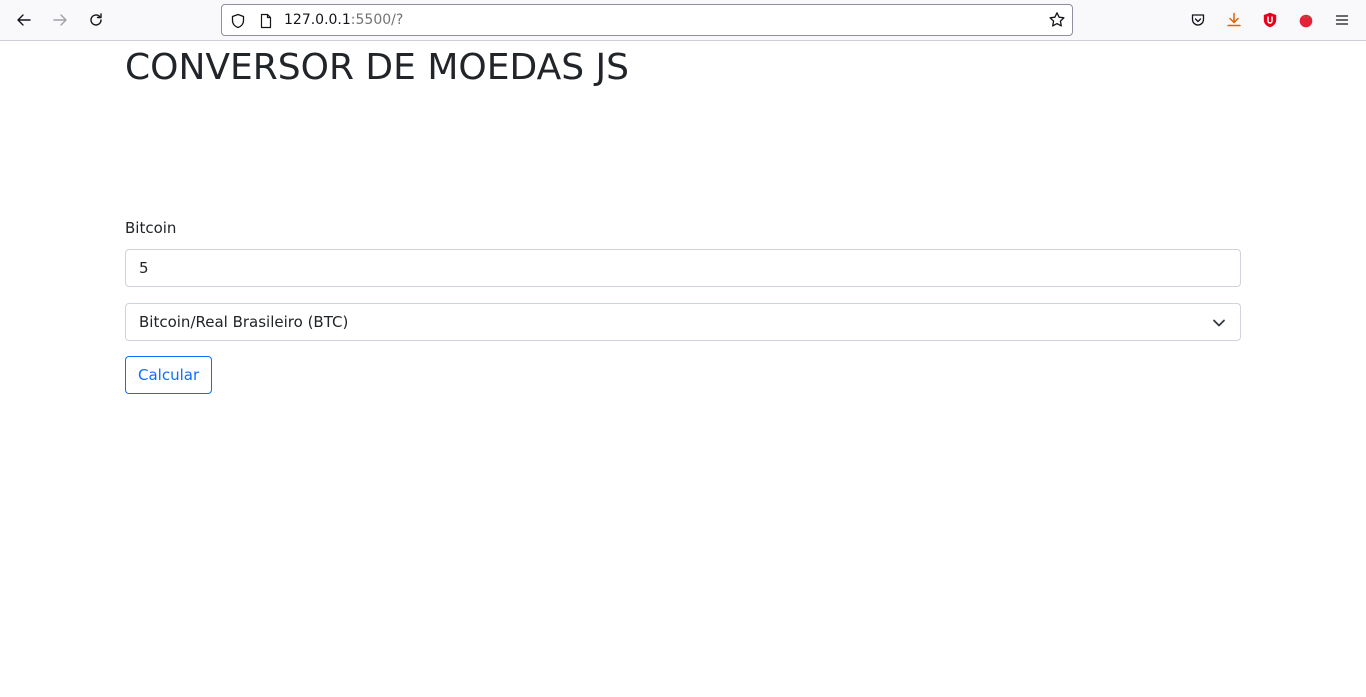  I want to click on back-button, so click(24, 20).